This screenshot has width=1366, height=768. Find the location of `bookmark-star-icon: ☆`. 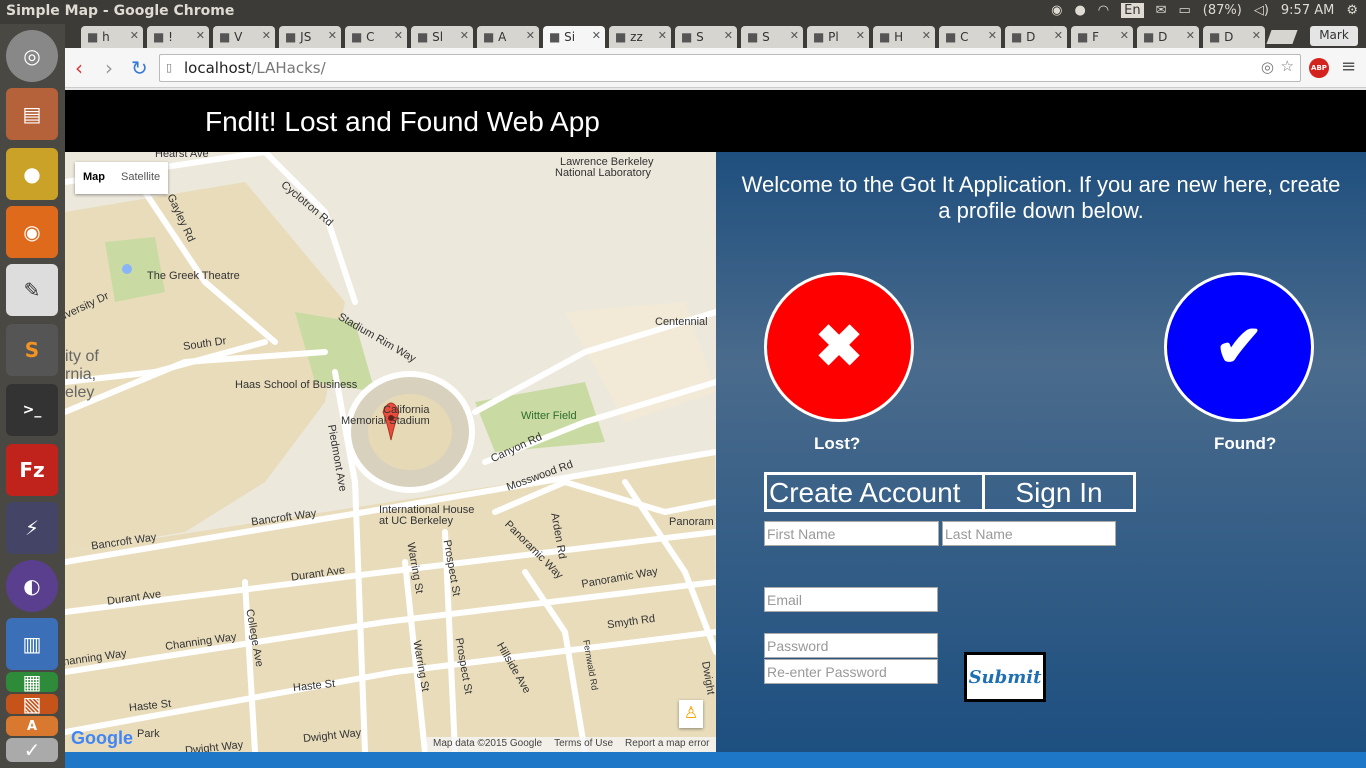

bookmark-star-icon: ☆ is located at coordinates (1287, 66).